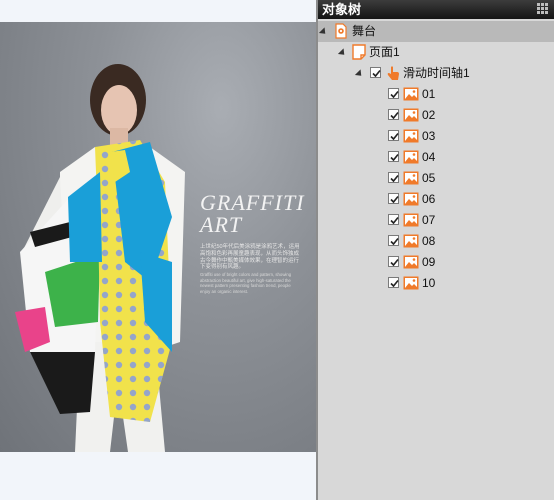 The width and height of the screenshot is (554, 500). Describe the element at coordinates (341, 31) in the screenshot. I see `stage-icon` at that location.